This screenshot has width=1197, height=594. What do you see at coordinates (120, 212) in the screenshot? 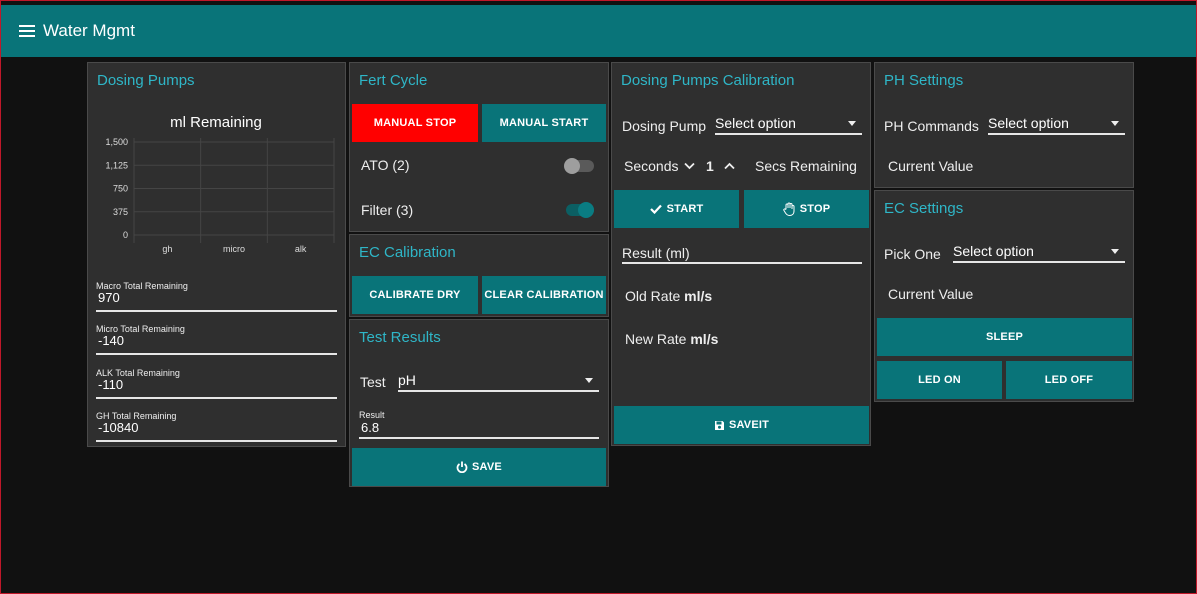
I see `y-tick-label: 375` at bounding box center [120, 212].